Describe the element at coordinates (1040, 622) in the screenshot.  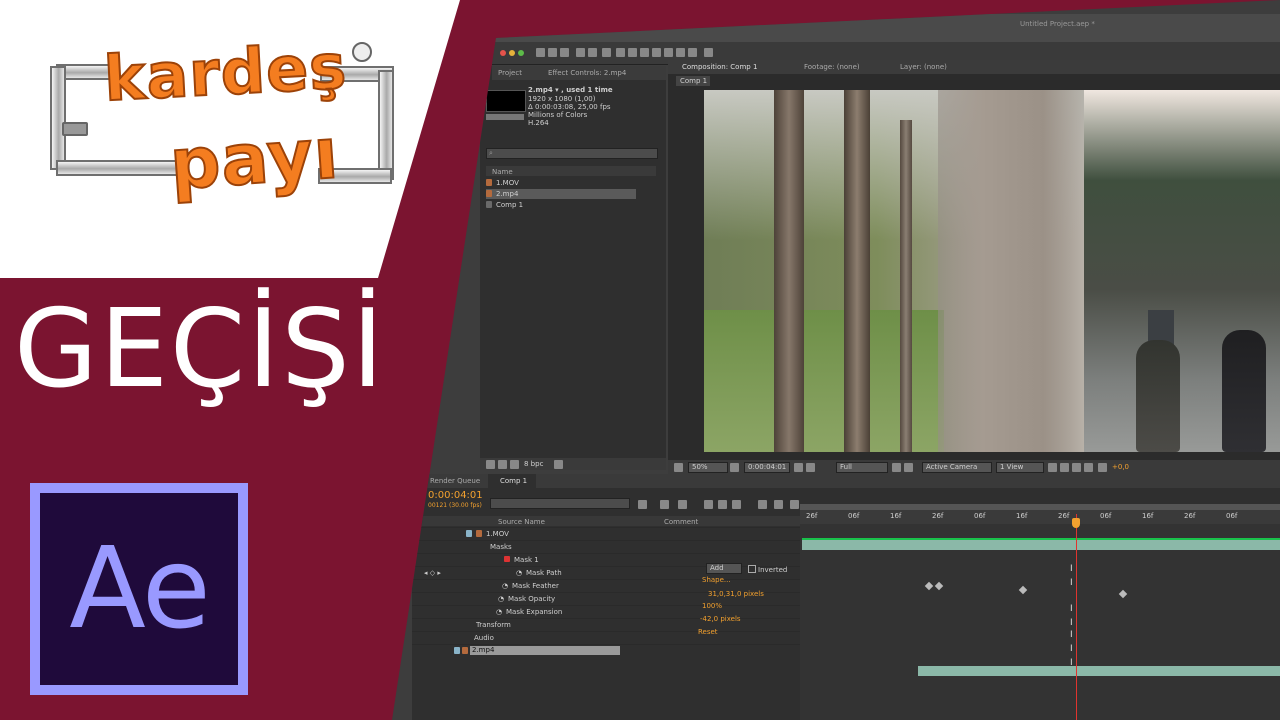
I see `track-area: I I I I I I I` at that location.